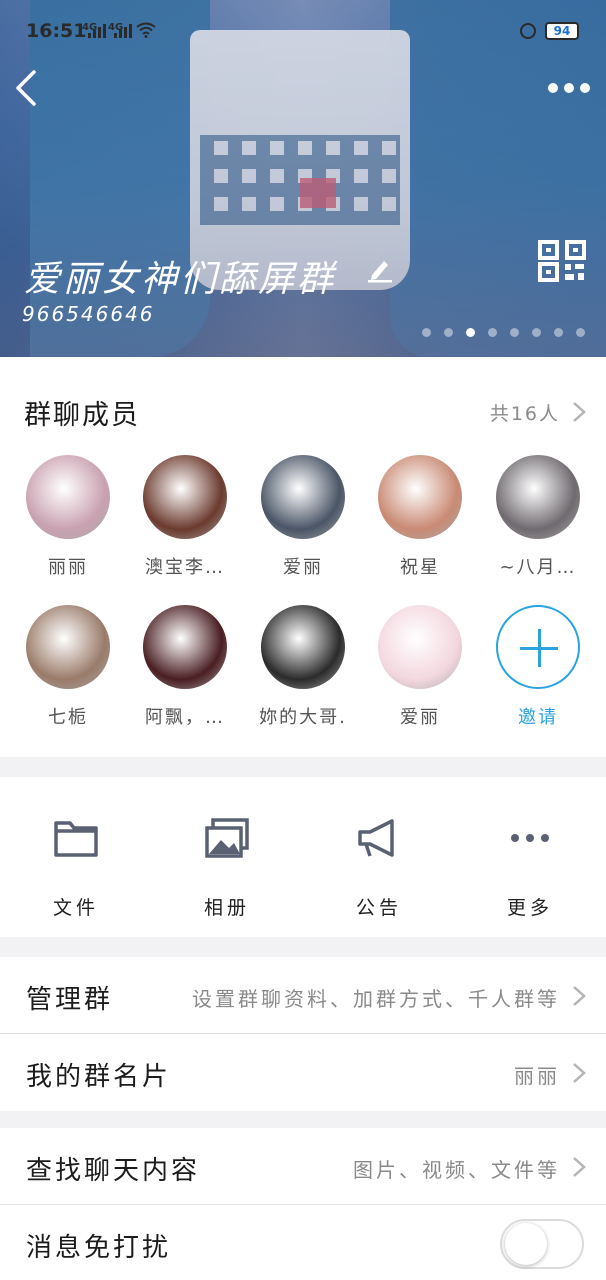 This screenshot has width=606, height=1280. What do you see at coordinates (75, 908) in the screenshot?
I see `files-label: 文件` at bounding box center [75, 908].